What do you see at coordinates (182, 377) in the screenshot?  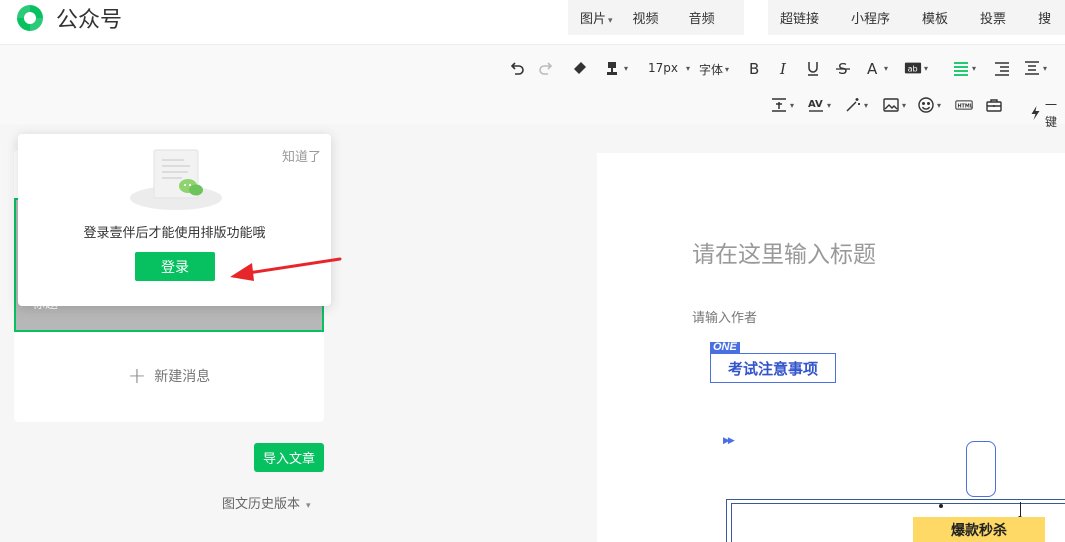 I see `new-message-label: 新建消息` at bounding box center [182, 377].